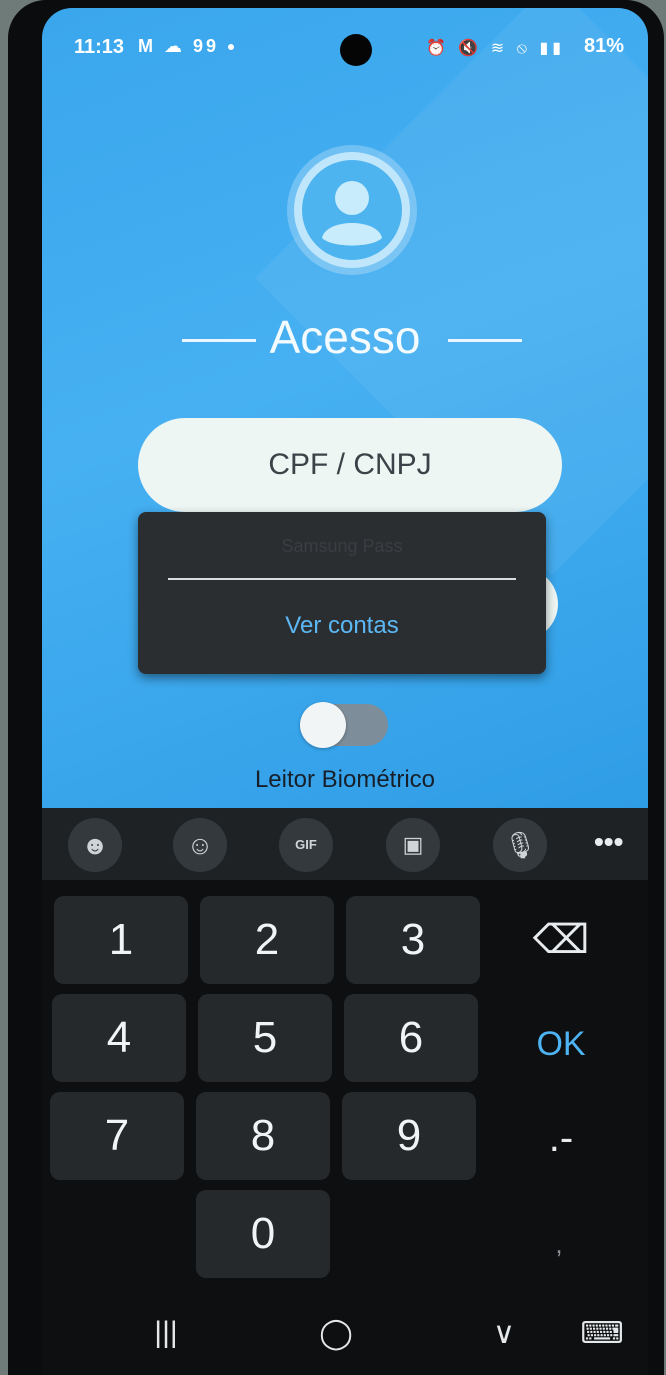 The width and height of the screenshot is (666, 1375). I want to click on toggle-knob, so click(323, 725).